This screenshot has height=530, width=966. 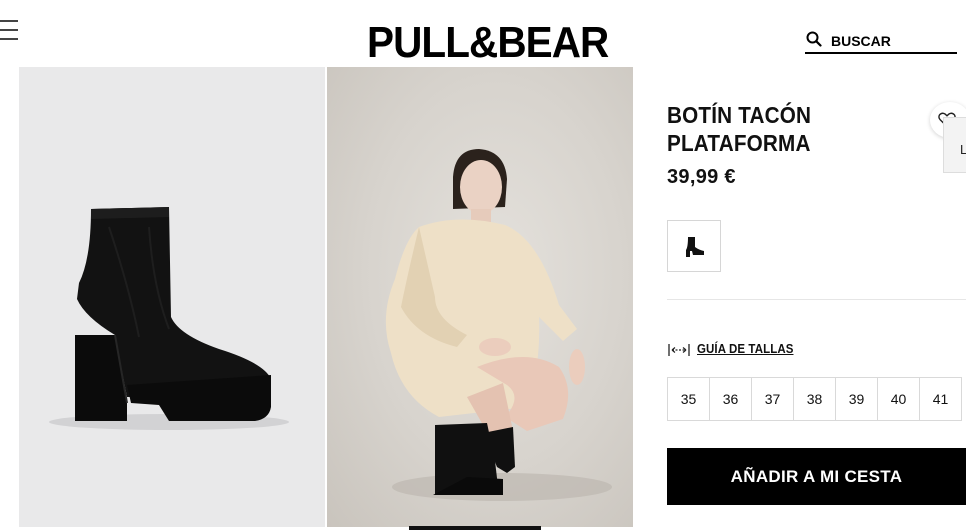 What do you see at coordinates (169, 318) in the screenshot?
I see `boot-photo` at bounding box center [169, 318].